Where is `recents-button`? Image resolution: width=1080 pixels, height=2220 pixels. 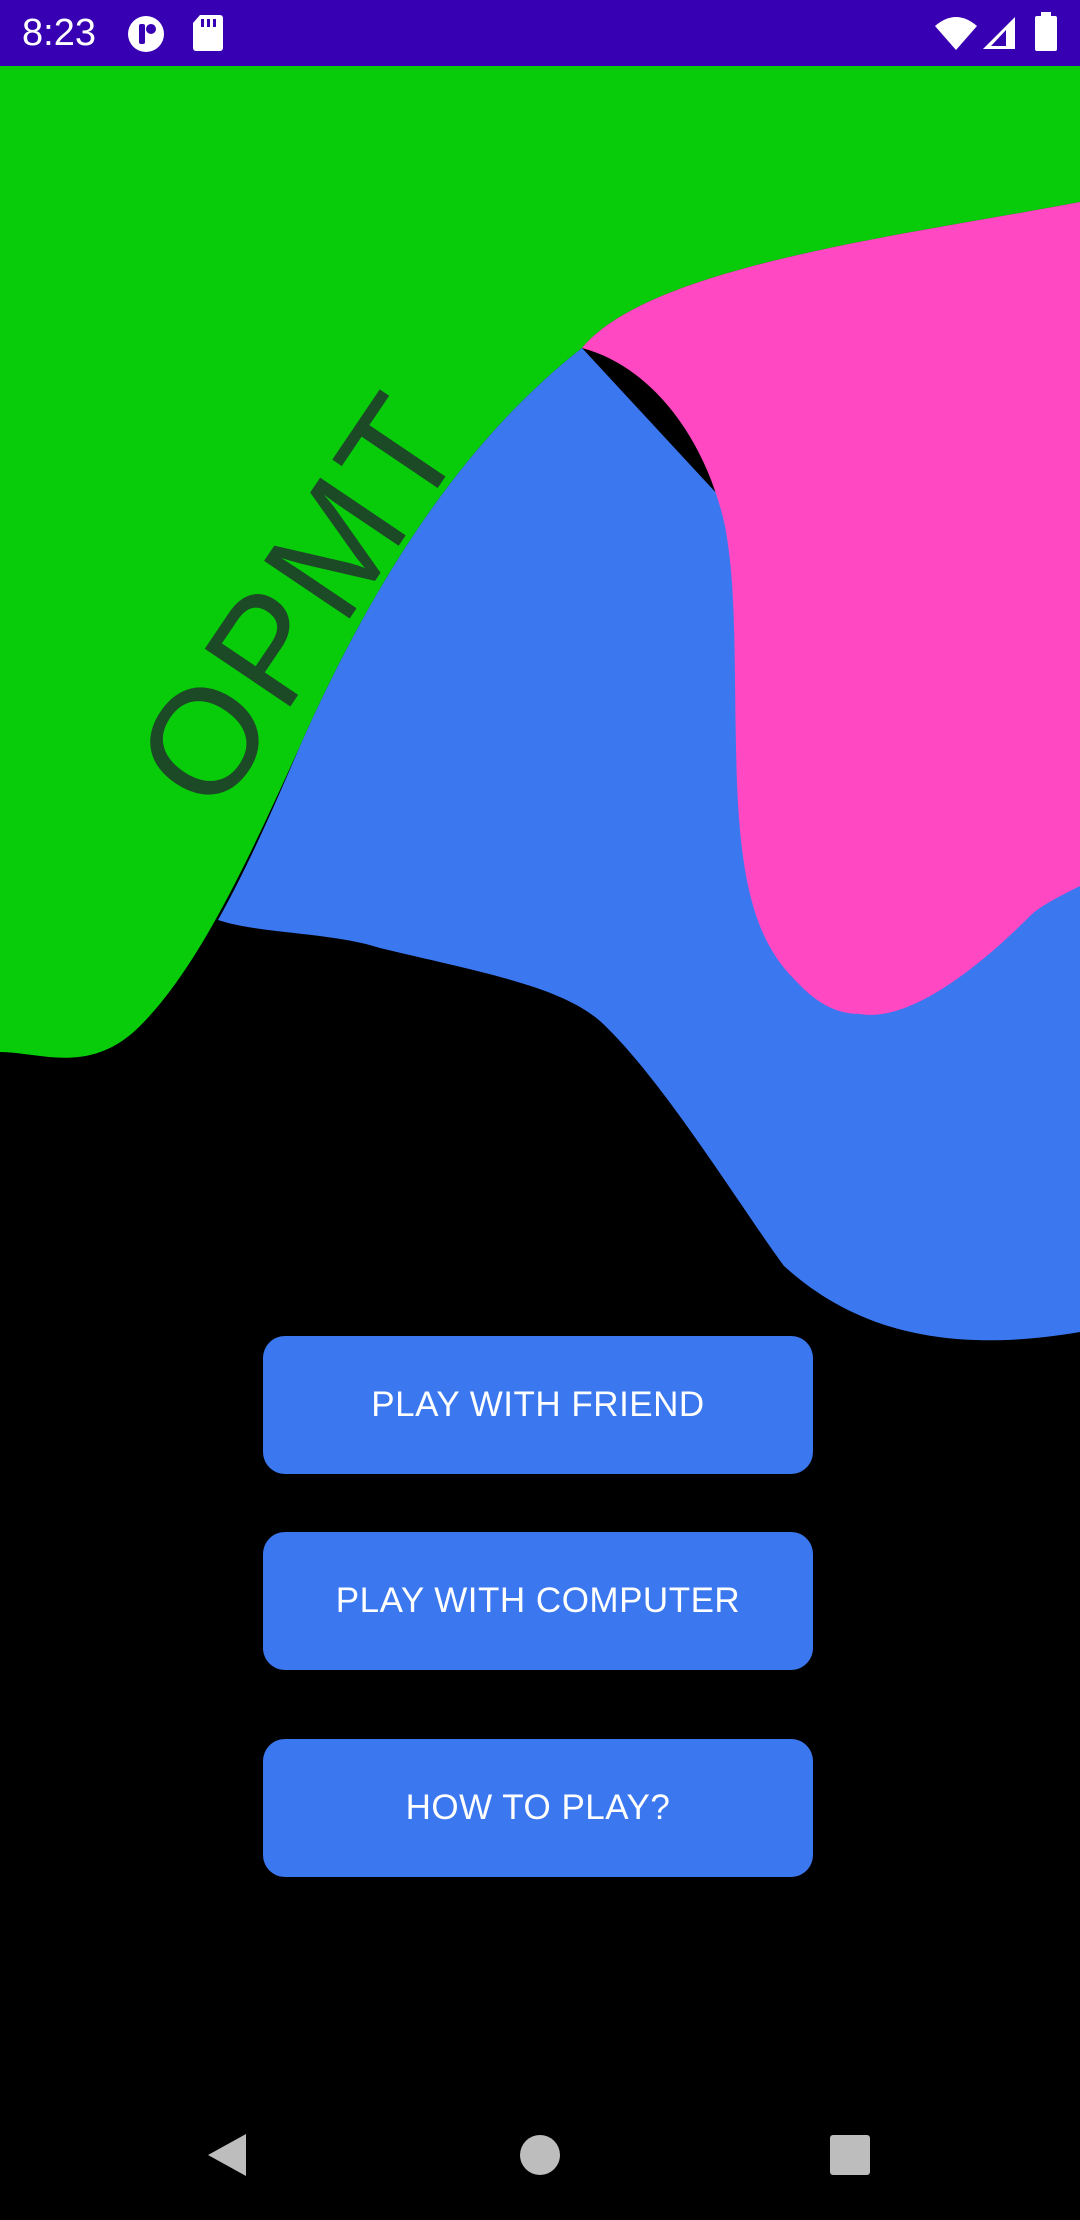
recents-button is located at coordinates (850, 2155).